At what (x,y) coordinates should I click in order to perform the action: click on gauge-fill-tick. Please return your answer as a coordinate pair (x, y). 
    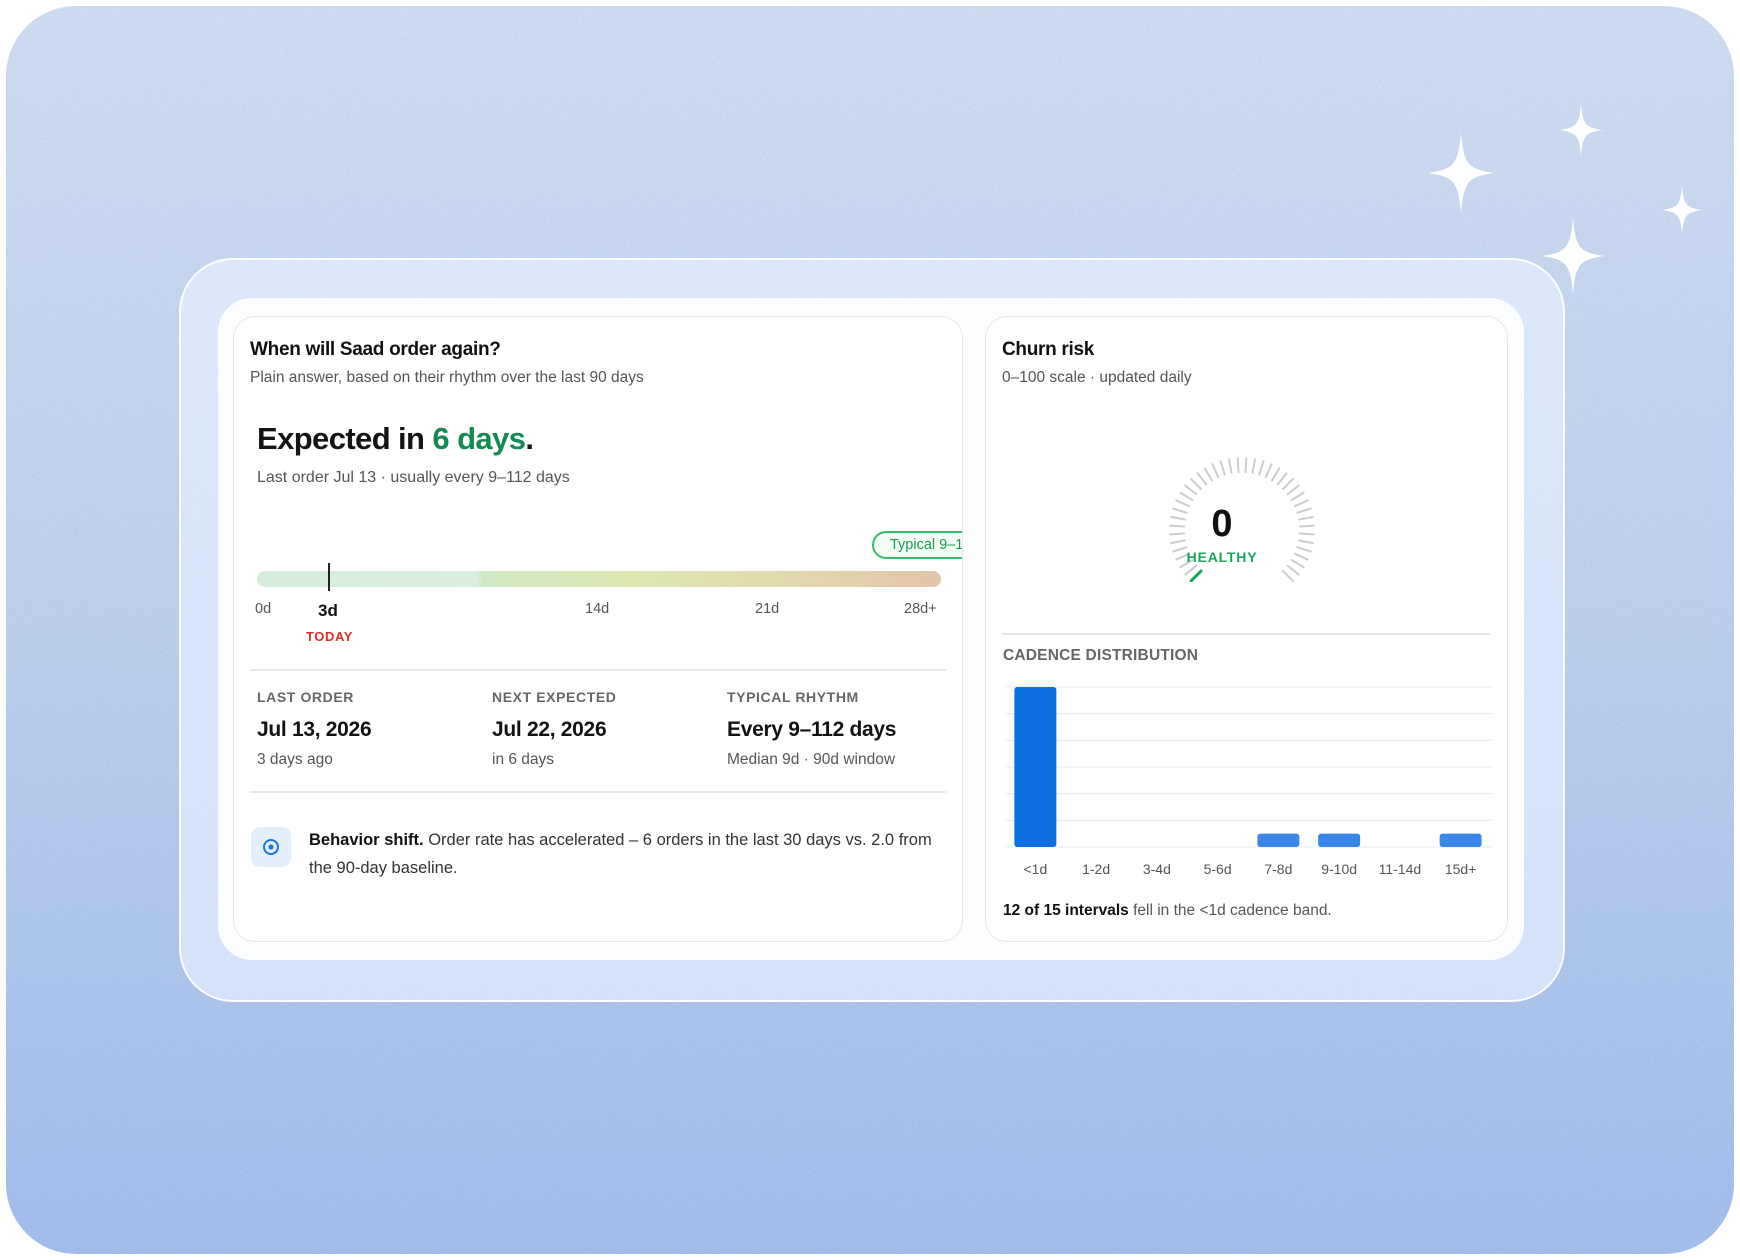
    Looking at the image, I should click on (1196, 575).